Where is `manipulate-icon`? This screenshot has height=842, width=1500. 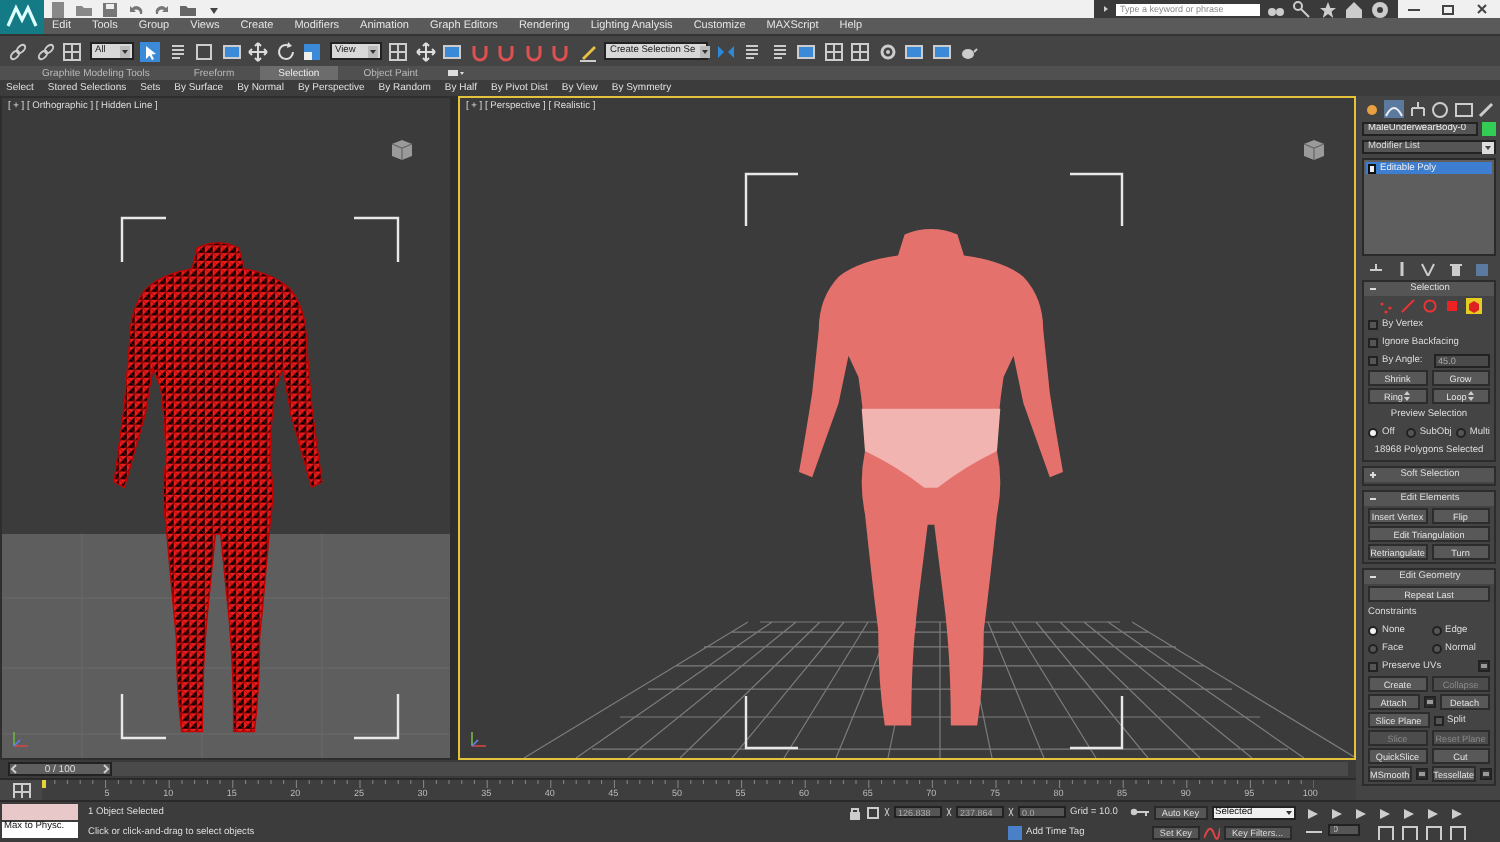 manipulate-icon is located at coordinates (425, 51).